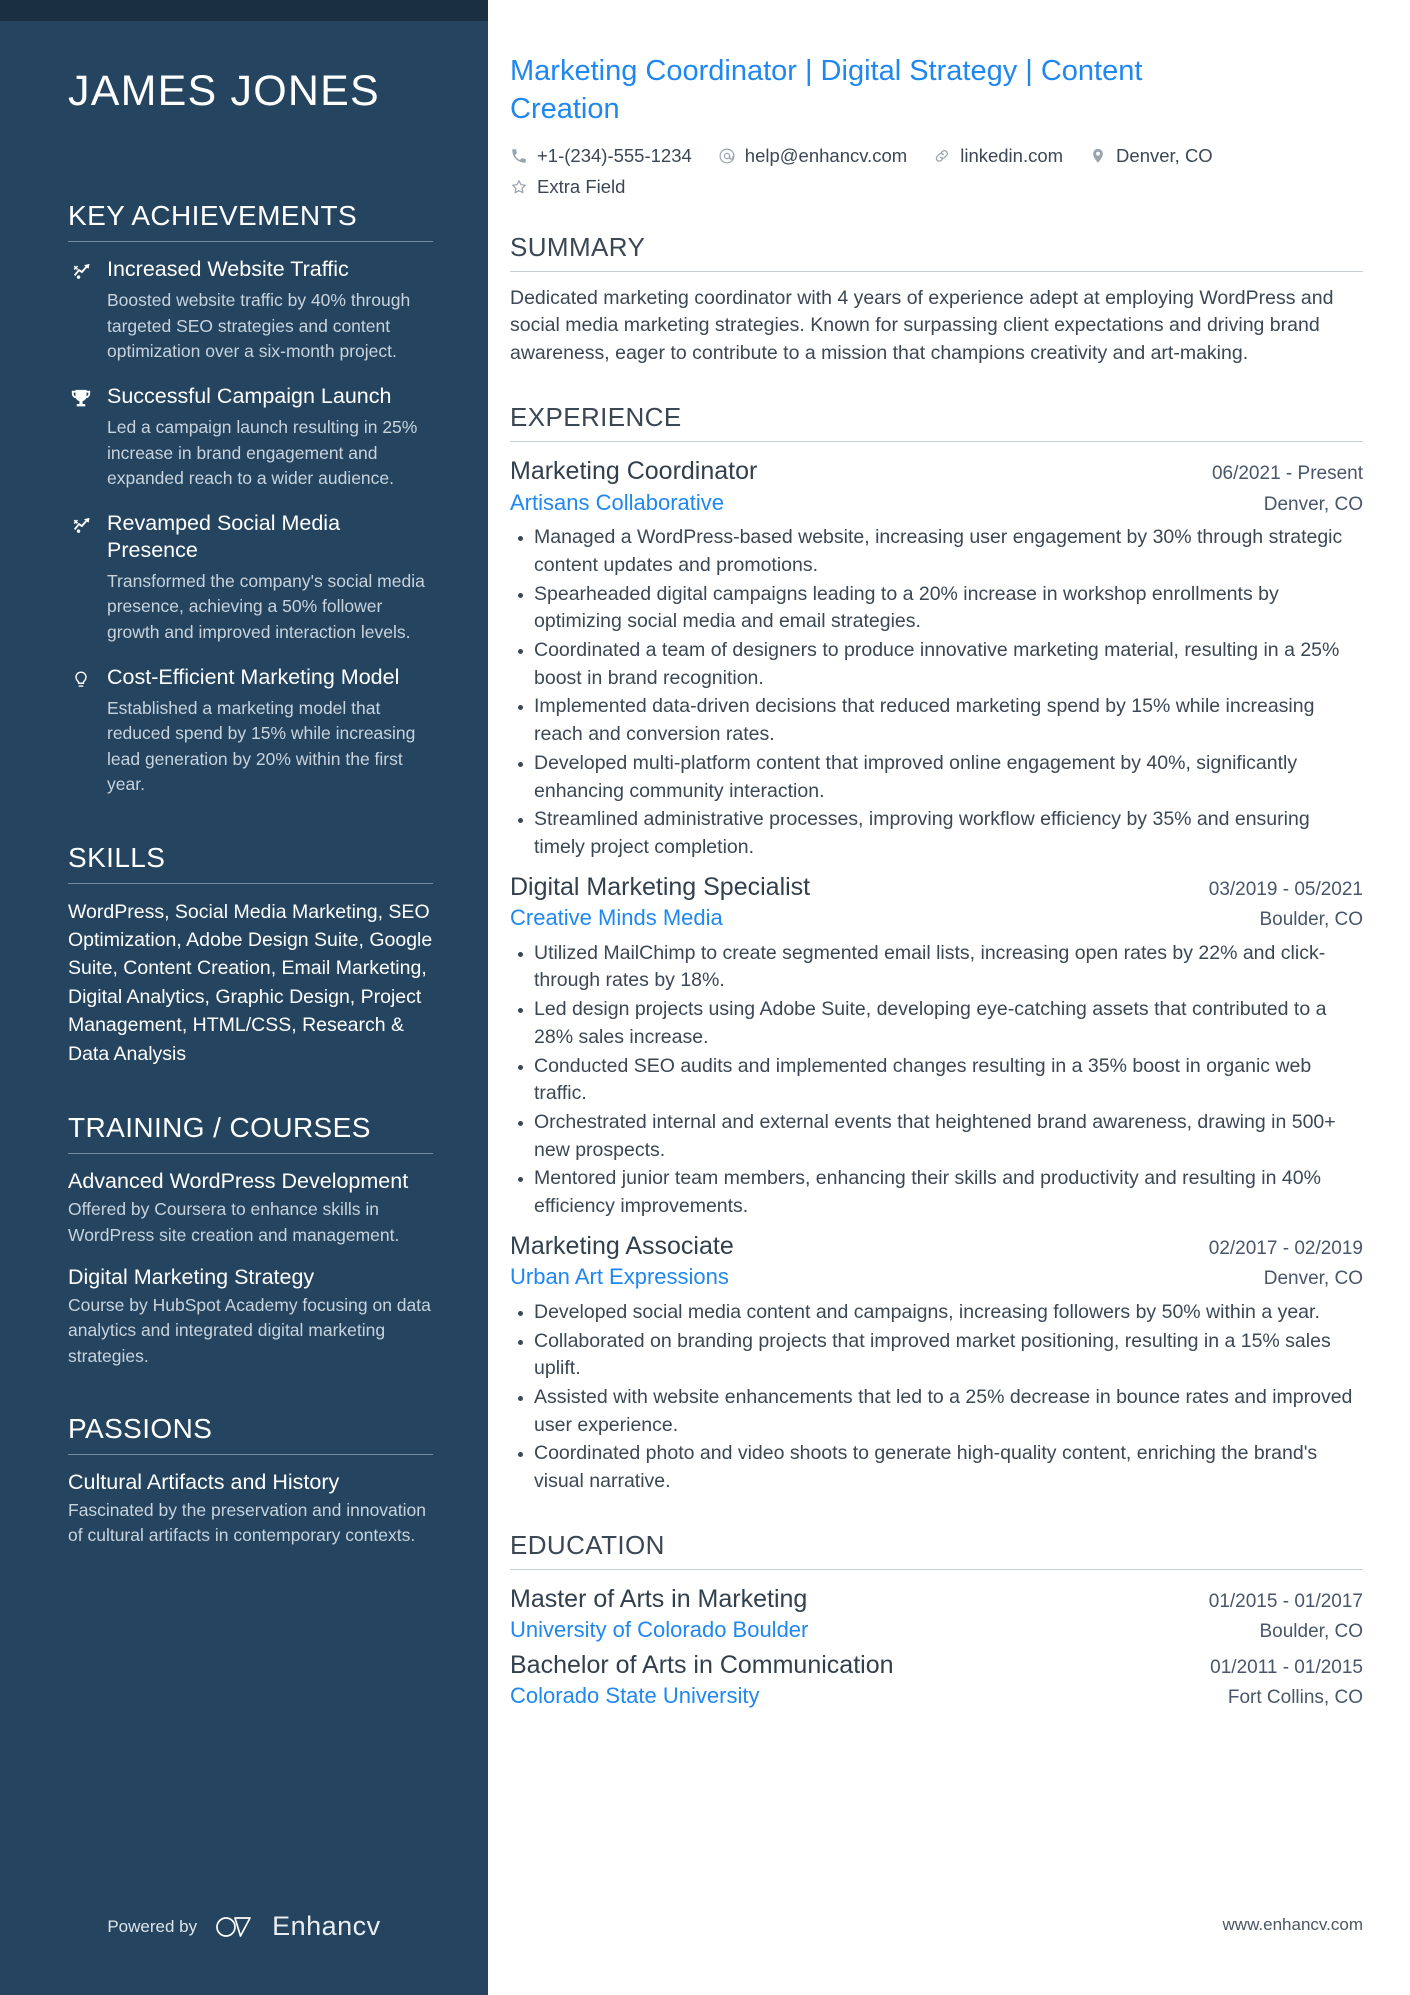 The image size is (1410, 1995). I want to click on key-achievements-heading: KEY ACHIEVEMENTS, so click(213, 216).